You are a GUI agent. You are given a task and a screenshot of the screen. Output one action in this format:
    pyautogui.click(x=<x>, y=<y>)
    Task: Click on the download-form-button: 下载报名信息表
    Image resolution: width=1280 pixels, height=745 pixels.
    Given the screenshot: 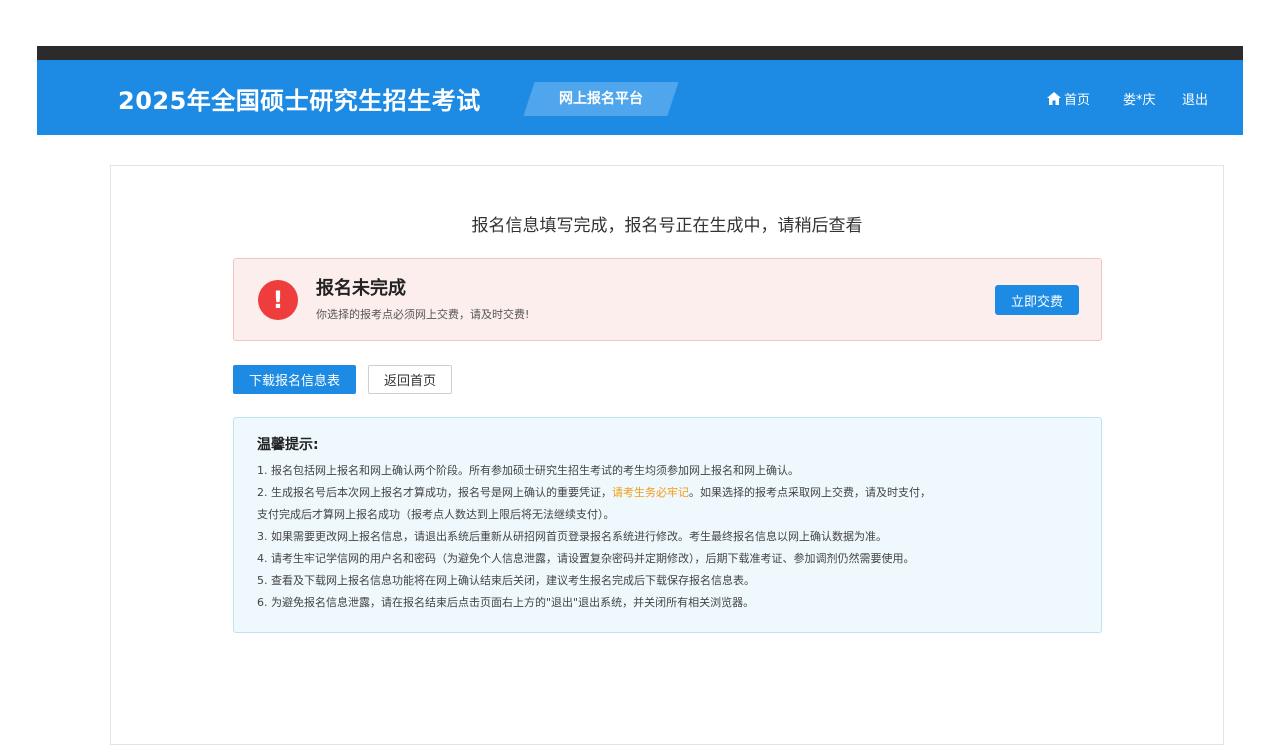 What is the action you would take?
    pyautogui.click(x=294, y=379)
    